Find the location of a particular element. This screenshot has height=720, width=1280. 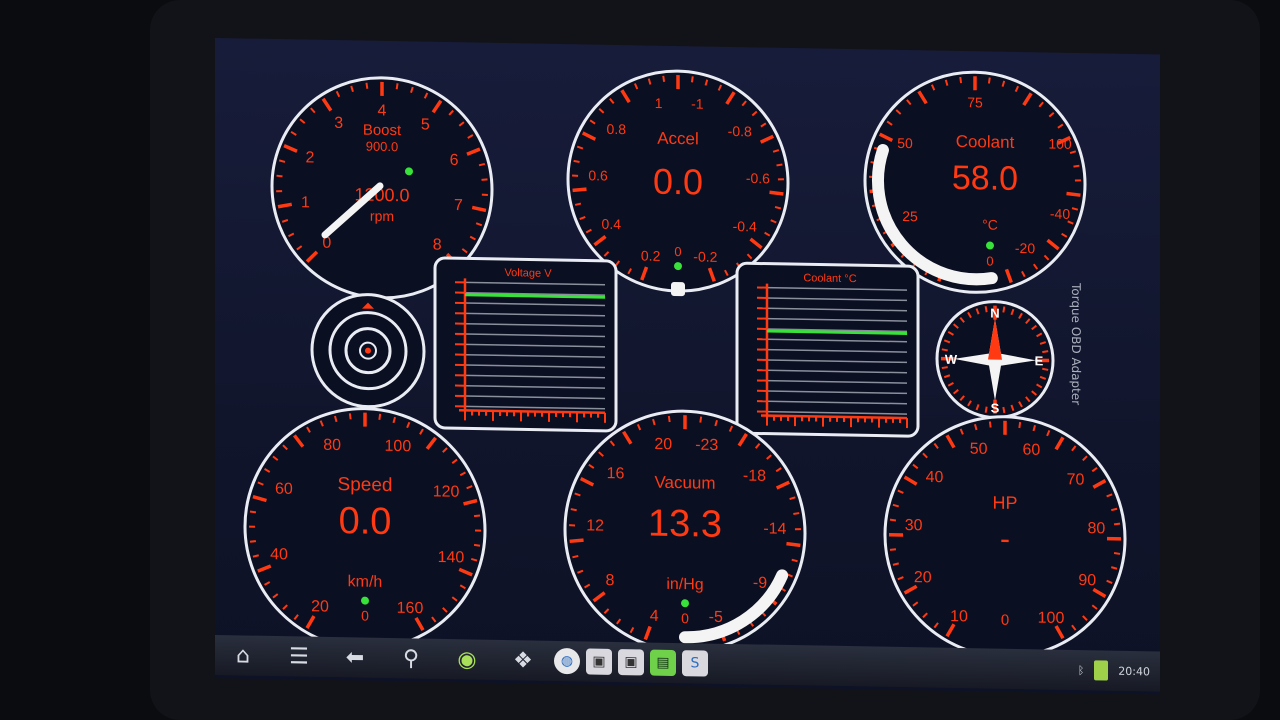

coolant-gauge: 75 100 50 25 -40 -20 Coolant 58.0 °C 0 is located at coordinates (975, 182).